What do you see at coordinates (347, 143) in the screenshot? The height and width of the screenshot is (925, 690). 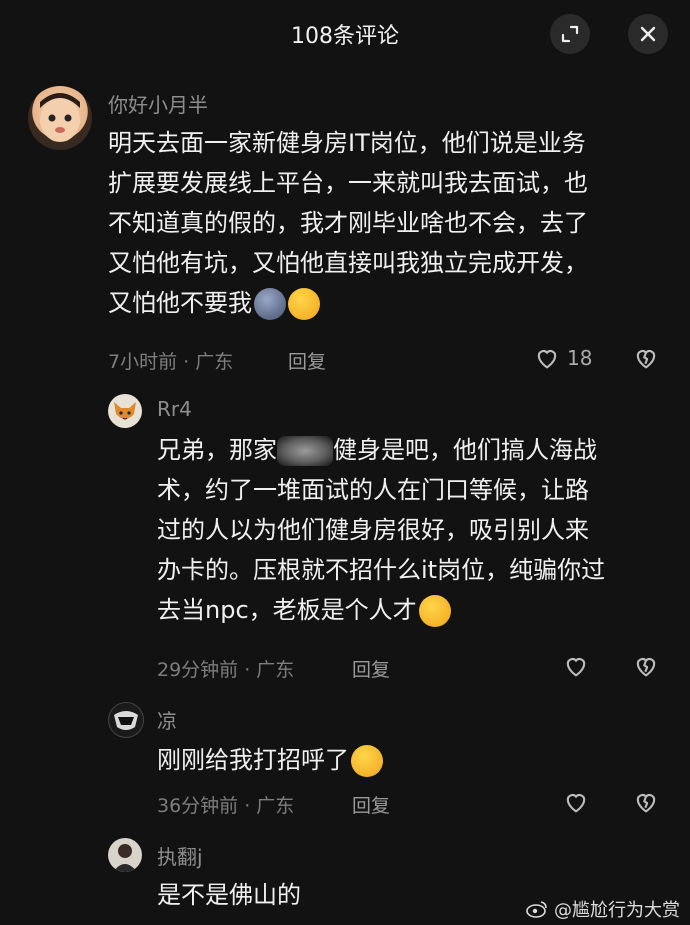 I see `comment-line: 明天去面一家新健身房IT岗位，他们说是业务` at bounding box center [347, 143].